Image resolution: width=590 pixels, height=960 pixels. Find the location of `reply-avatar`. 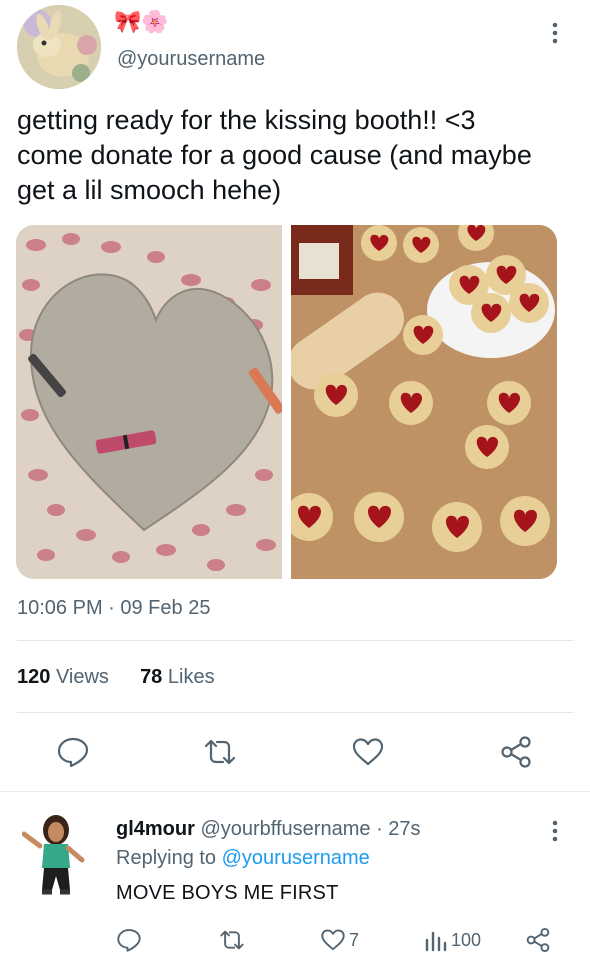

reply-avatar is located at coordinates (54, 857).